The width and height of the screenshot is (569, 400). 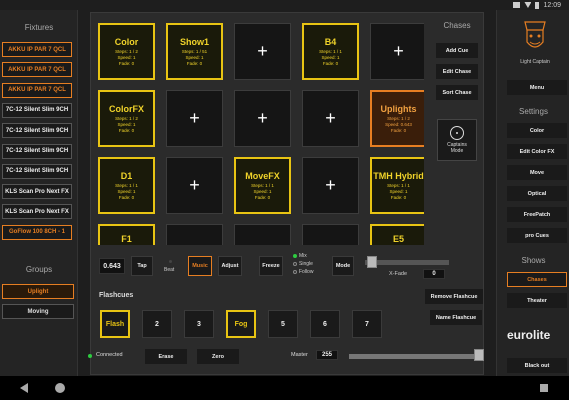 I want to click on edit-chase-button: Edit Chase, so click(x=457, y=71).